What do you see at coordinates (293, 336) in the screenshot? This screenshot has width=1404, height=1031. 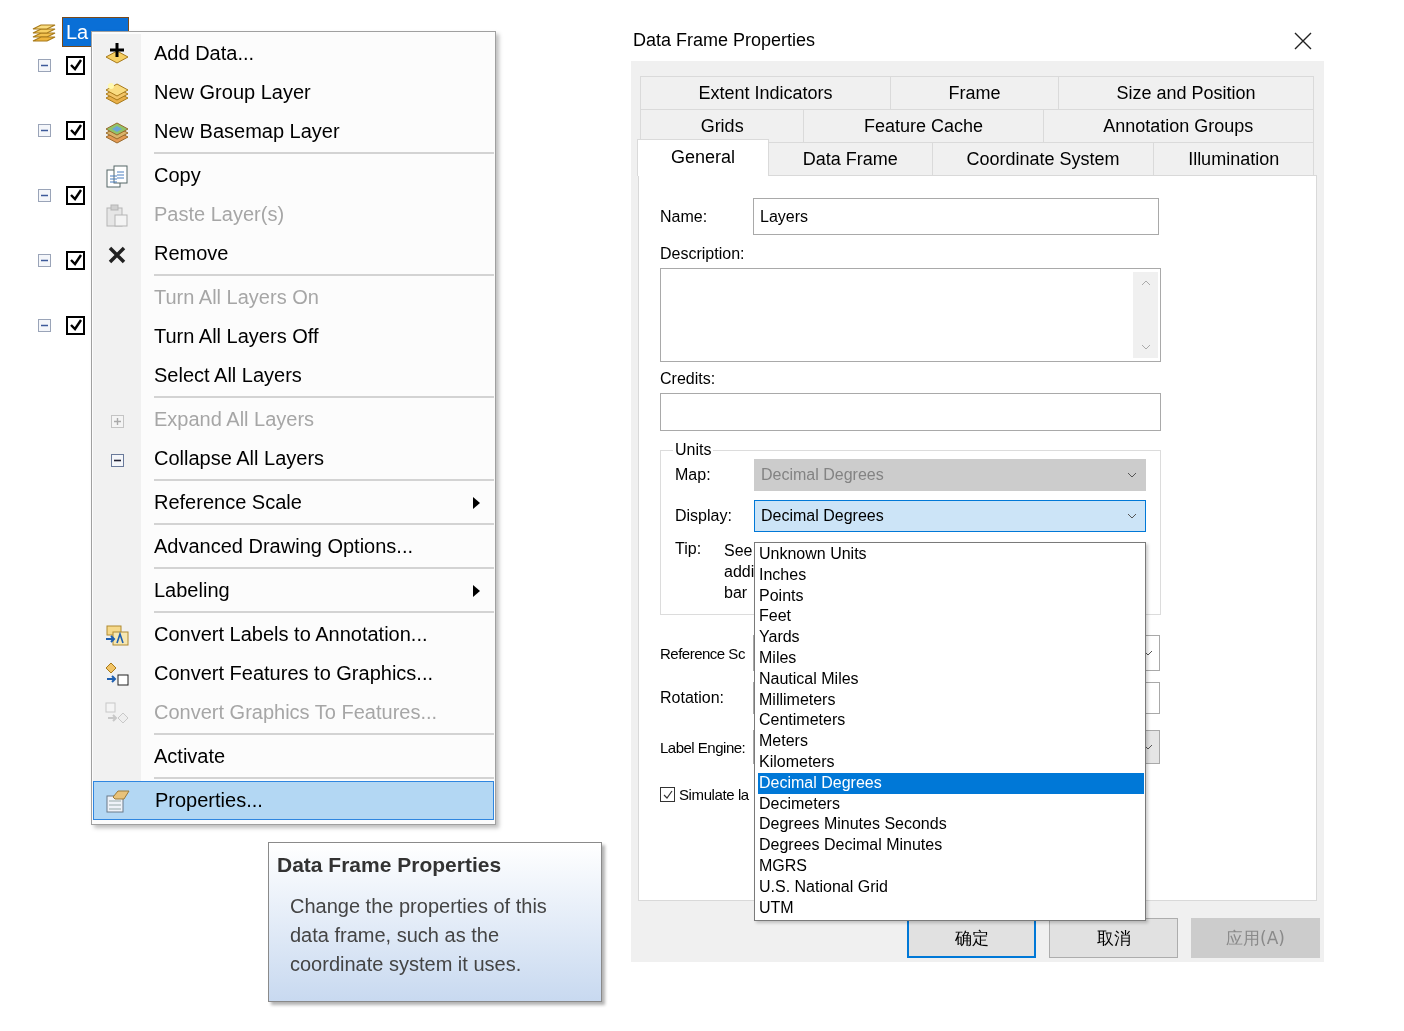 I see `menu-item: Turn All Layers Off` at bounding box center [293, 336].